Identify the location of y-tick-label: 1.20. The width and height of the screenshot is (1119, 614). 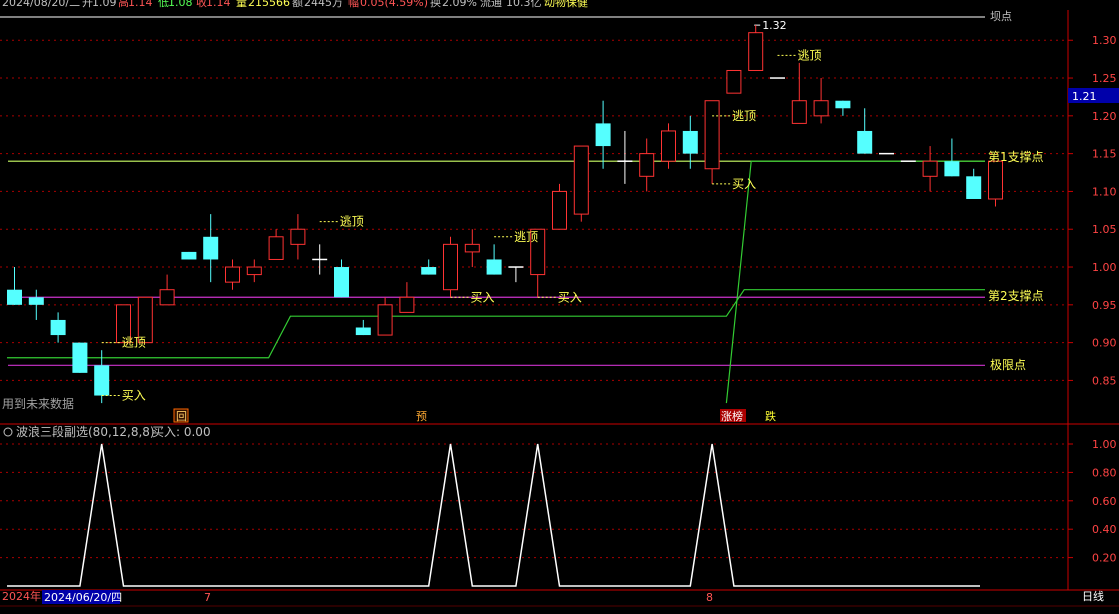
(1104, 116).